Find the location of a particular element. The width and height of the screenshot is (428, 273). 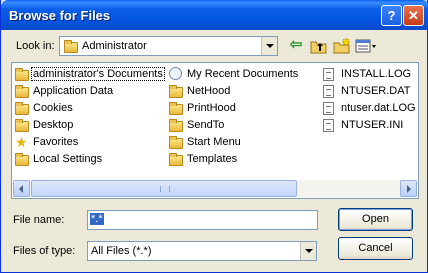

horizontal-scrollbar is located at coordinates (215, 188).